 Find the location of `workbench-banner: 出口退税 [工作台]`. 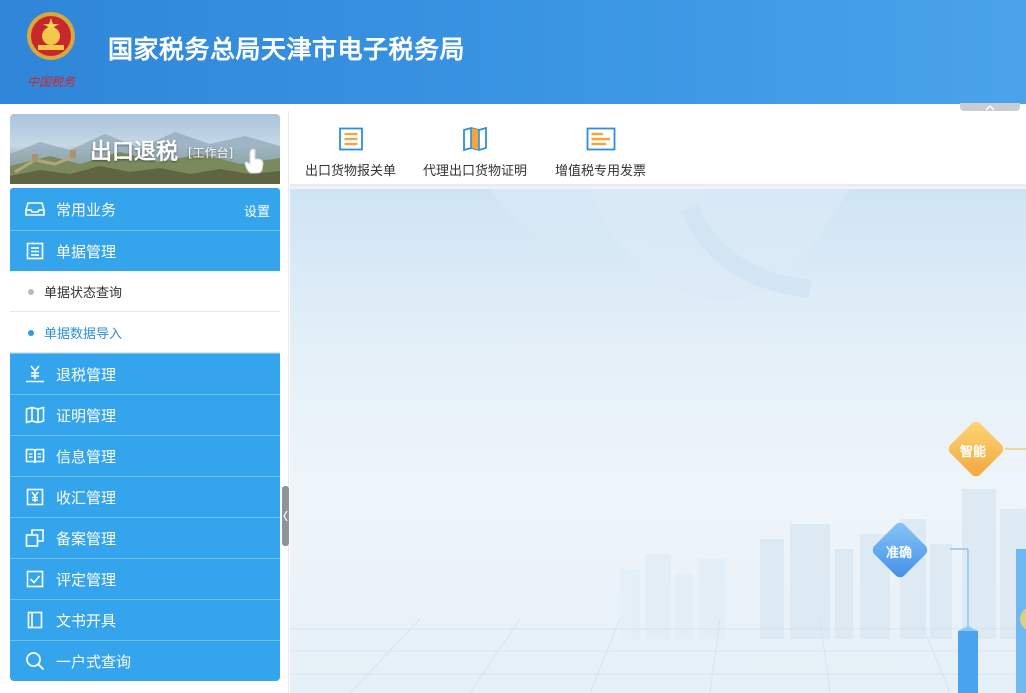

workbench-banner: 出口退税 [工作台] is located at coordinates (145, 149).